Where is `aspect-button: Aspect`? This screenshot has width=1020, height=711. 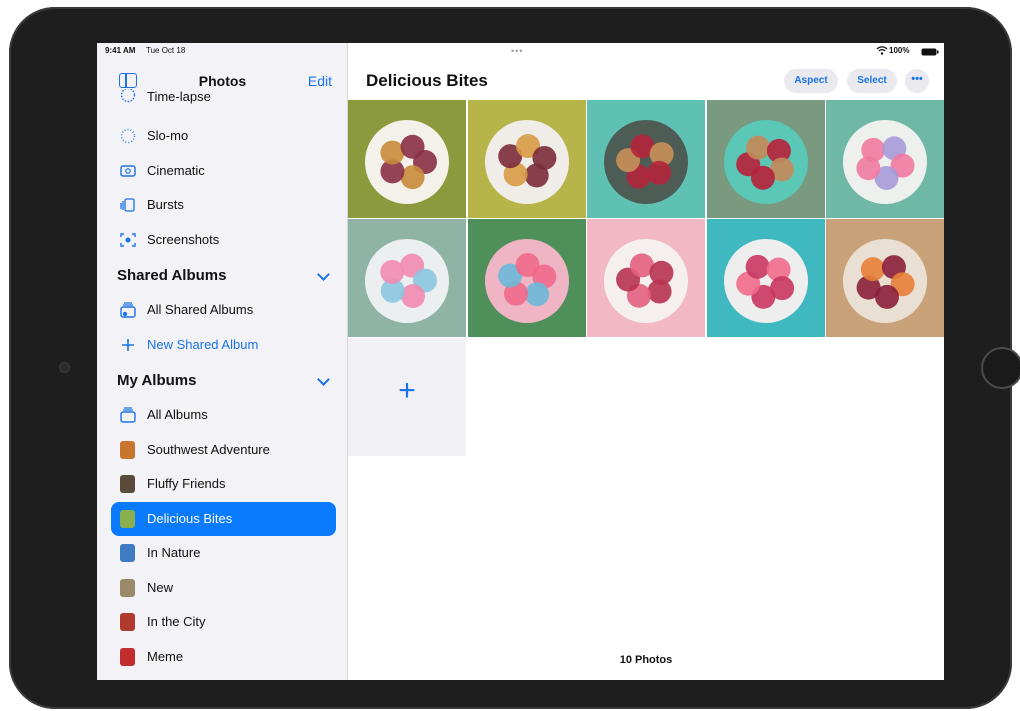 aspect-button: Aspect is located at coordinates (811, 81).